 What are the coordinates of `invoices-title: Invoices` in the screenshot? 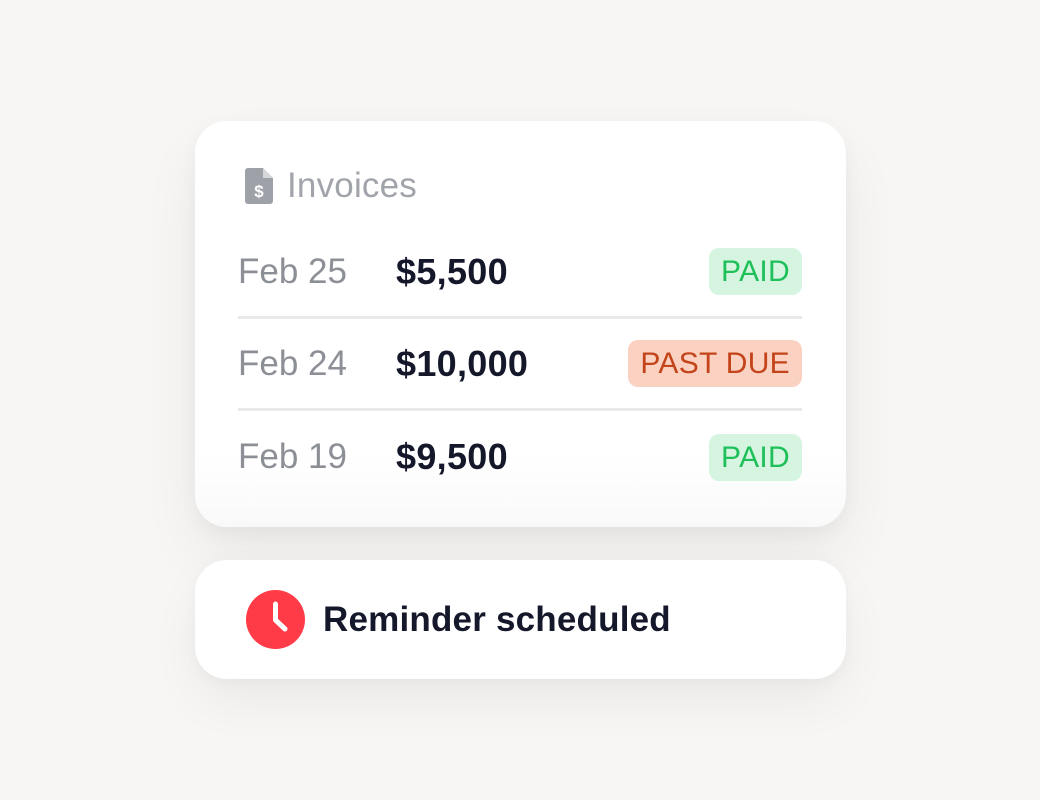 It's located at (352, 185).